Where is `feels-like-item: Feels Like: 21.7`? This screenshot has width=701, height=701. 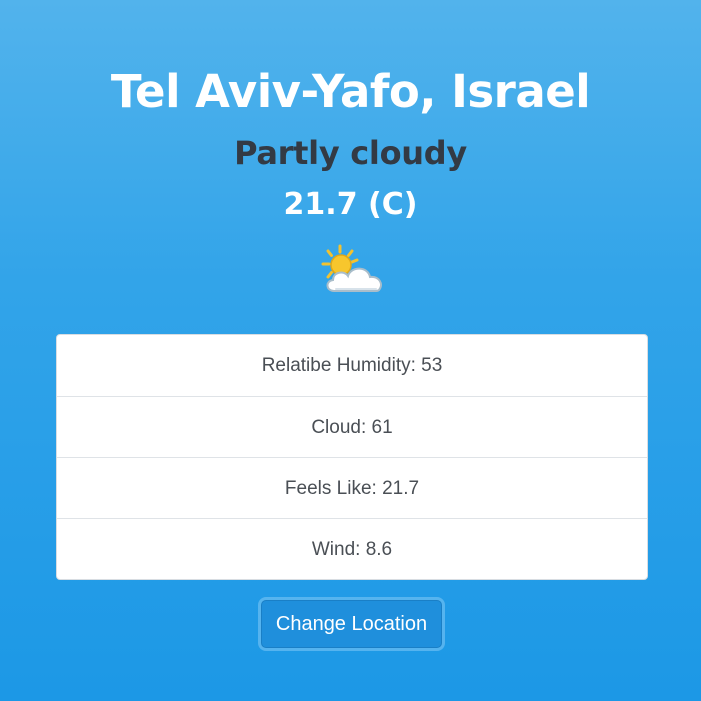
feels-like-item: Feels Like: 21.7 is located at coordinates (352, 487).